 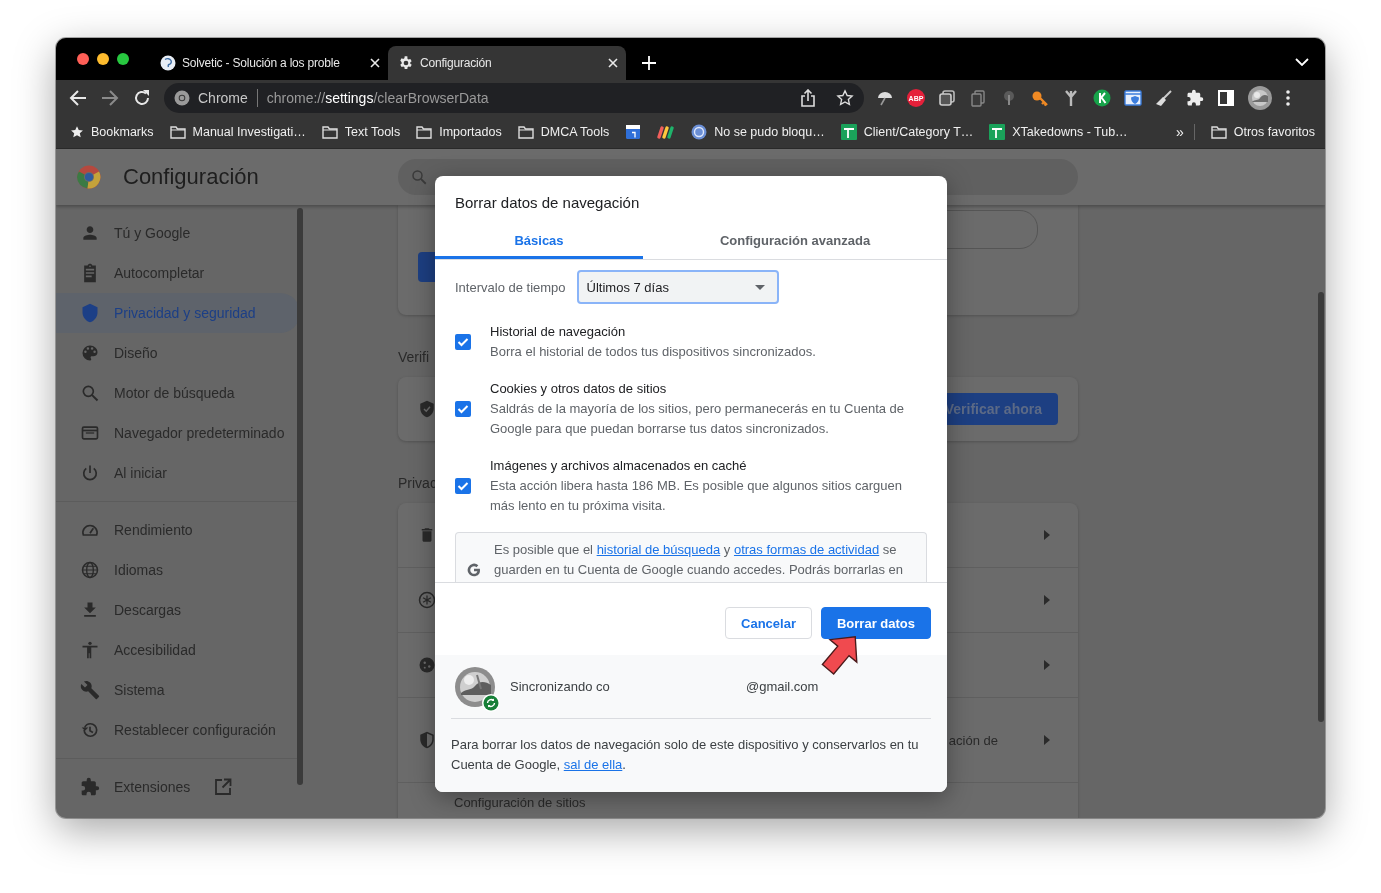 I want to click on sidebar-item: Tú y Google, so click(x=178, y=233).